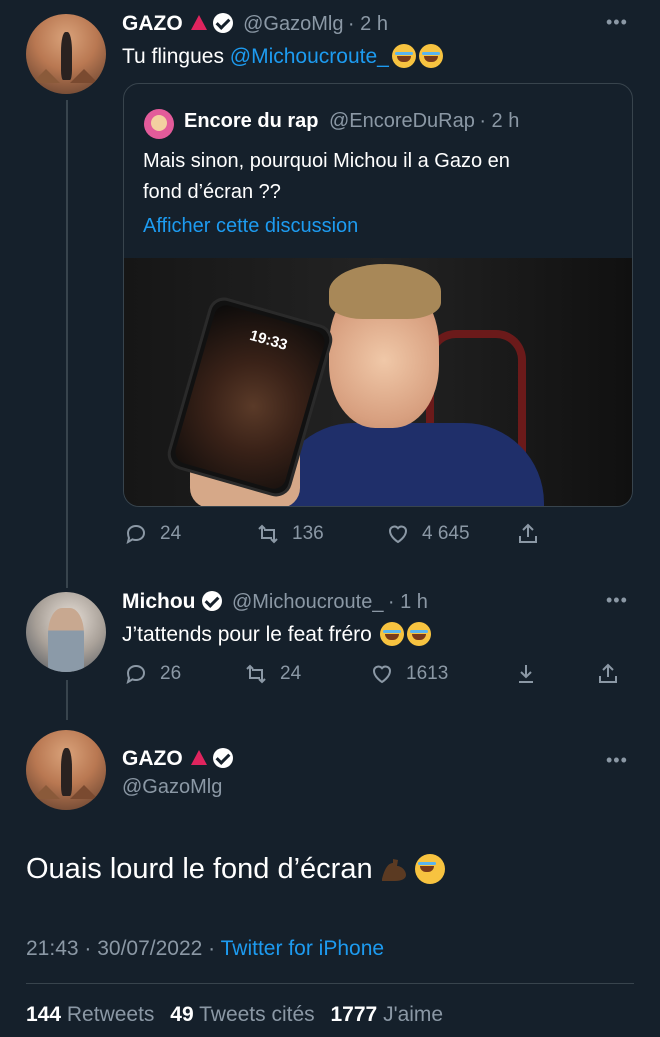 The image size is (660, 1037). What do you see at coordinates (247, 634) in the screenshot?
I see `tweet-text-body: J’tattends pour le feat fréro` at bounding box center [247, 634].